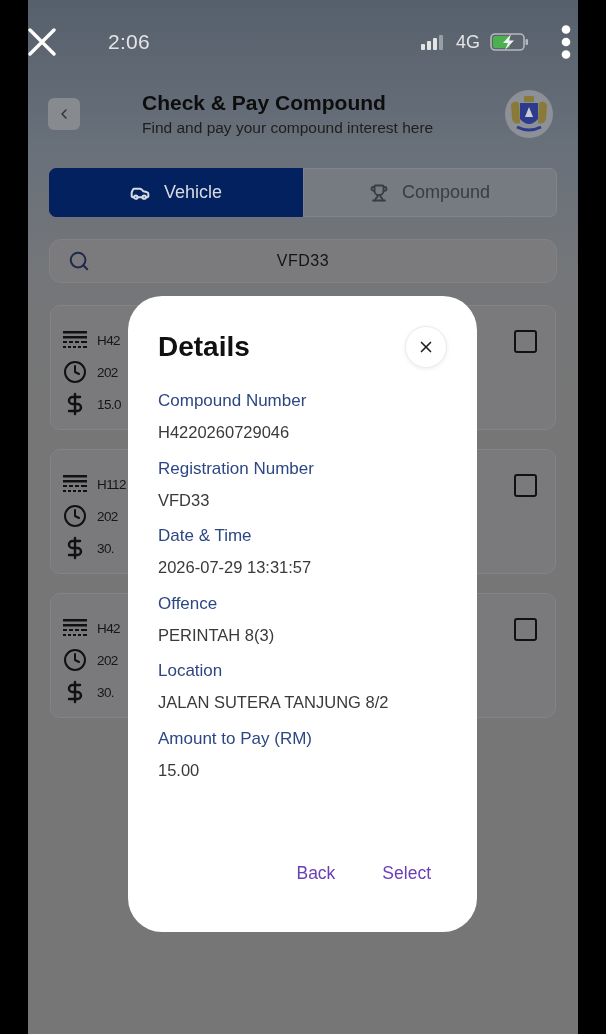 The image size is (606, 1034). Describe the element at coordinates (566, 42) in the screenshot. I see `more-options-icon` at that location.